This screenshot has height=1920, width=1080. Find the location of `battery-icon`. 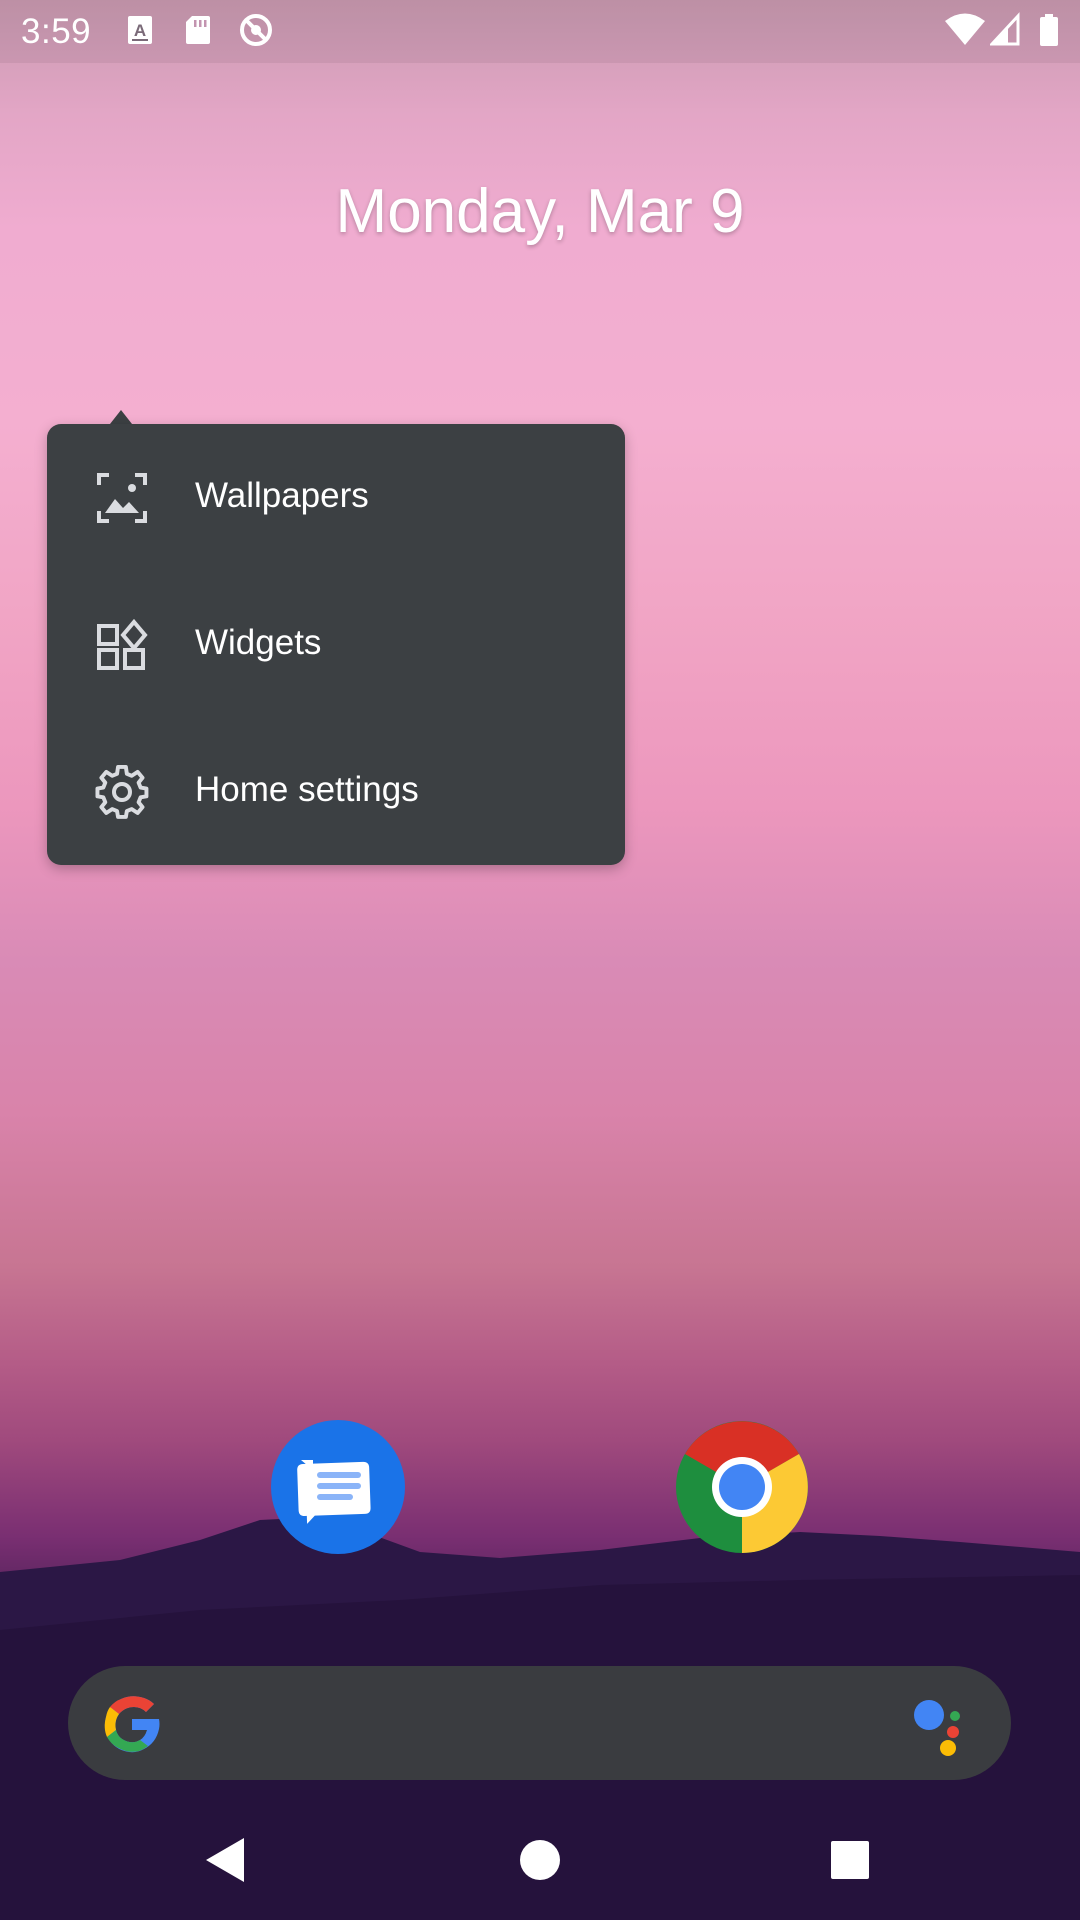

battery-icon is located at coordinates (1049, 30).